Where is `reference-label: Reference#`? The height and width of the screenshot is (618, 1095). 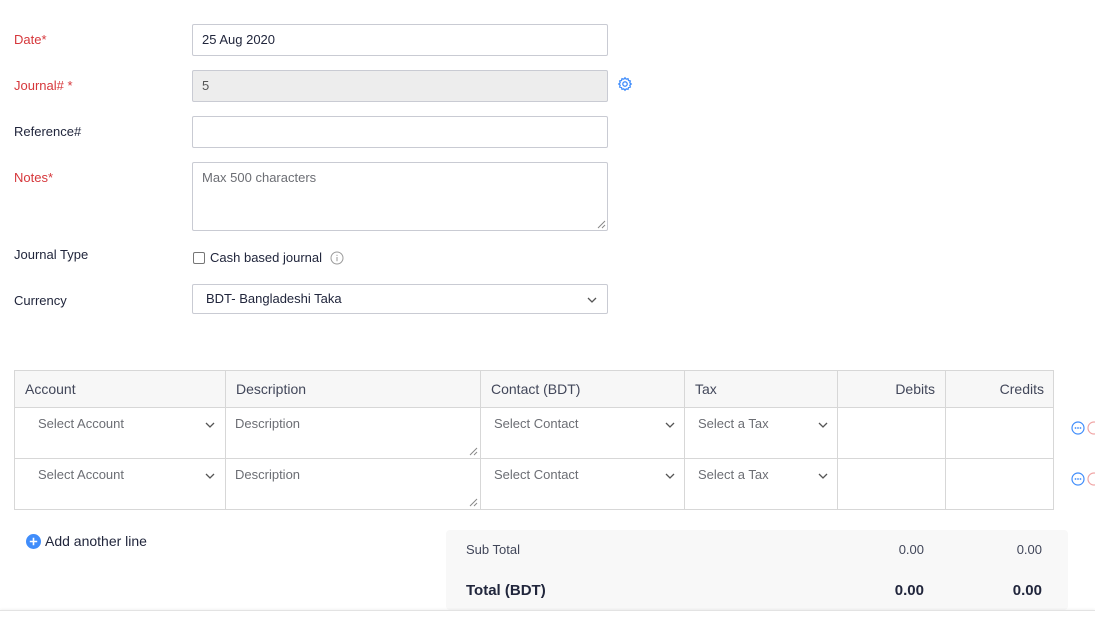
reference-label: Reference# is located at coordinates (48, 131).